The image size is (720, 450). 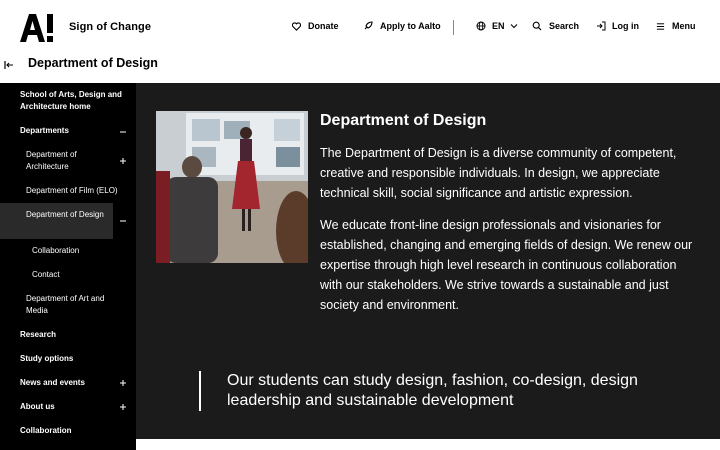 What do you see at coordinates (56, 221) in the screenshot?
I see `sidebar-item-design: Department of Design` at bounding box center [56, 221].